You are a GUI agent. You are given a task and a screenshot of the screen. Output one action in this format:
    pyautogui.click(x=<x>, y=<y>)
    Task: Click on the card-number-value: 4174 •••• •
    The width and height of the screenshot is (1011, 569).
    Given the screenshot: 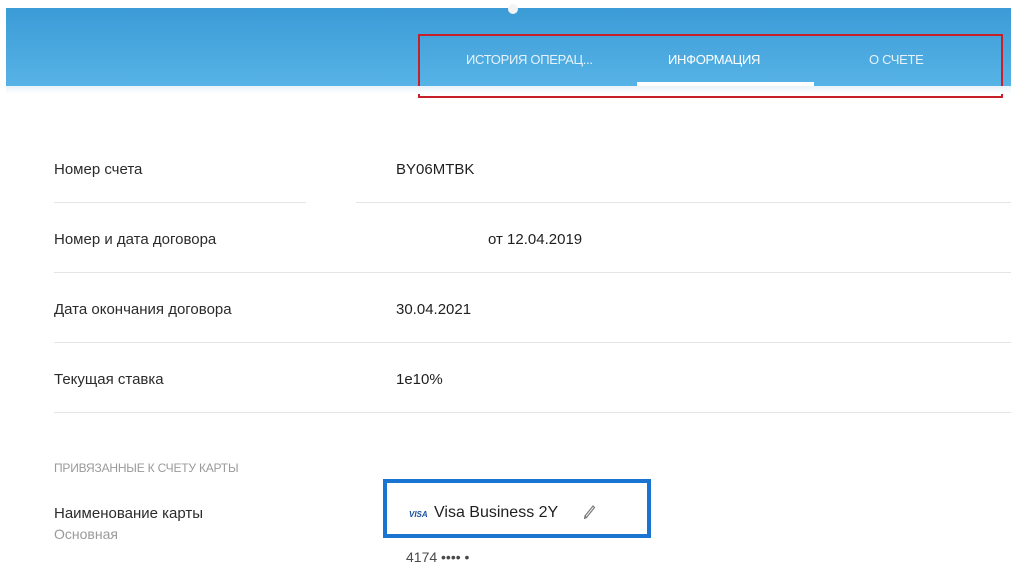 What is the action you would take?
    pyautogui.click(x=438, y=557)
    